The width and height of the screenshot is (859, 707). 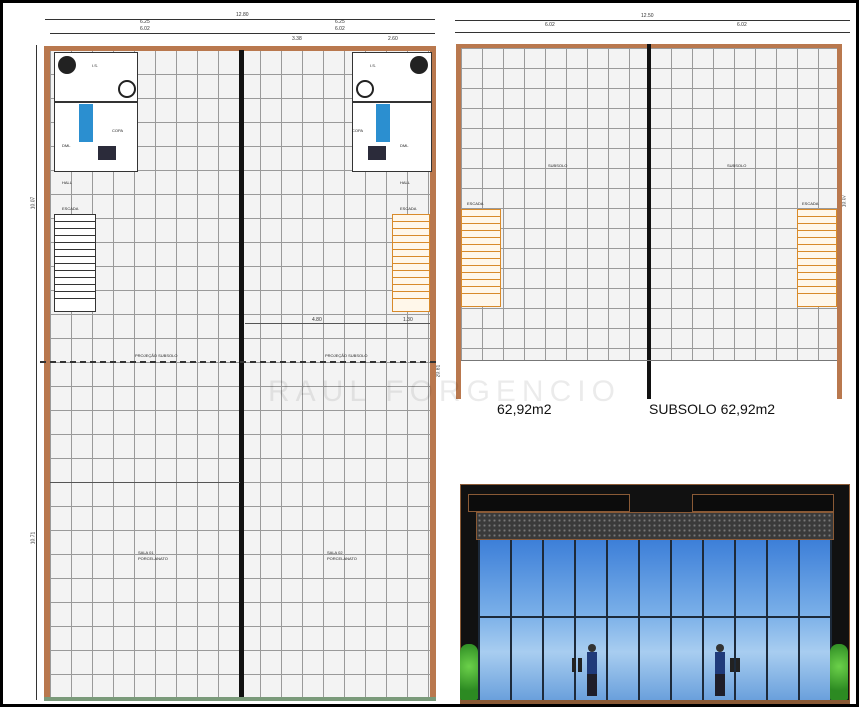 What do you see at coordinates (655, 617) in the screenshot?
I see `glass-transom` at bounding box center [655, 617].